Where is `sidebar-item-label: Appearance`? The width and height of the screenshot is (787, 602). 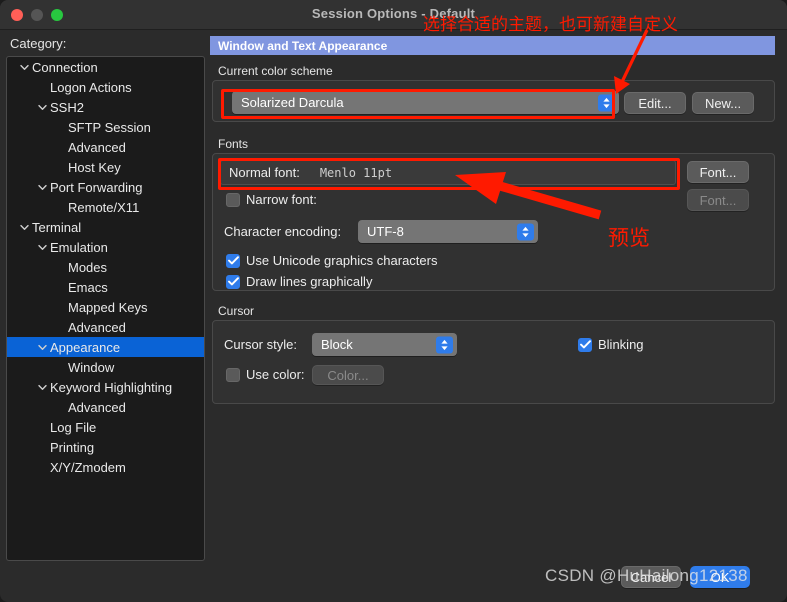
sidebar-item-label: Appearance is located at coordinates (85, 347).